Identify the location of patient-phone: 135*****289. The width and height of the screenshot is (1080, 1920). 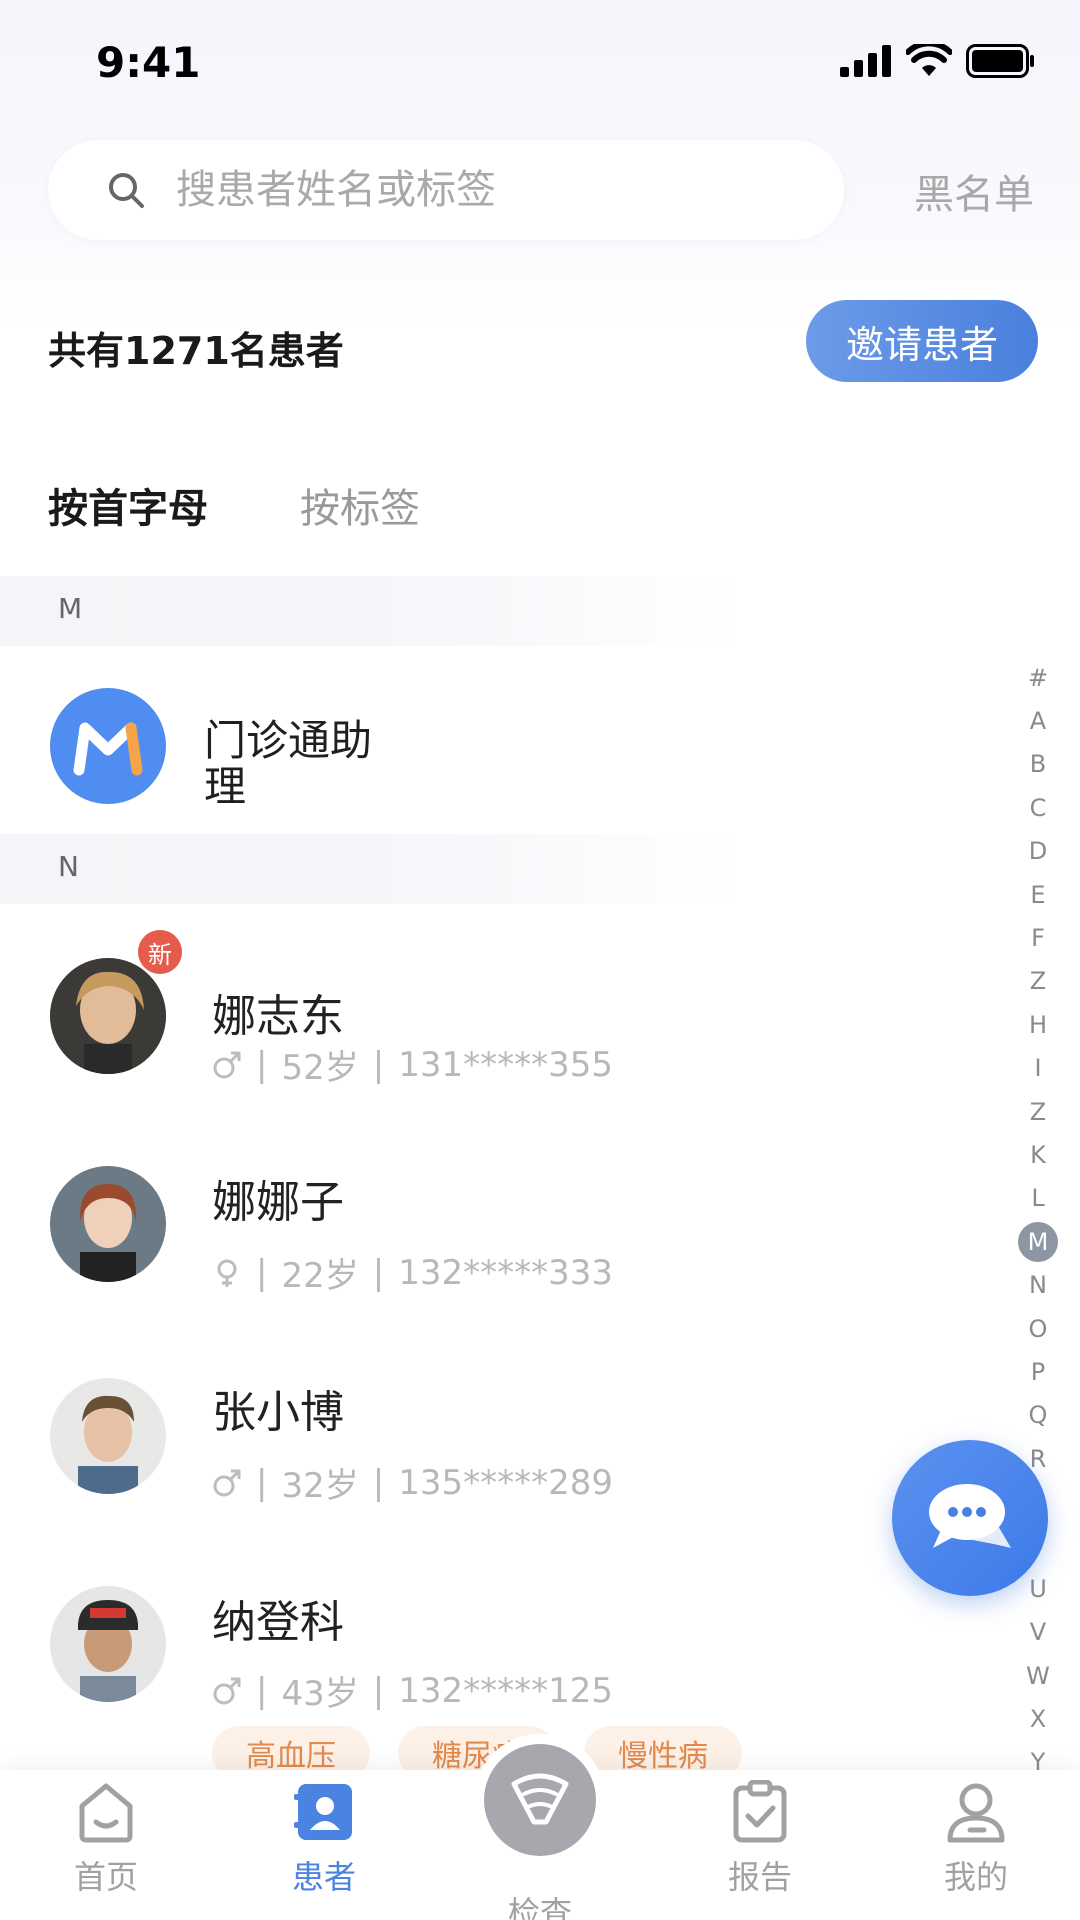
(505, 1482).